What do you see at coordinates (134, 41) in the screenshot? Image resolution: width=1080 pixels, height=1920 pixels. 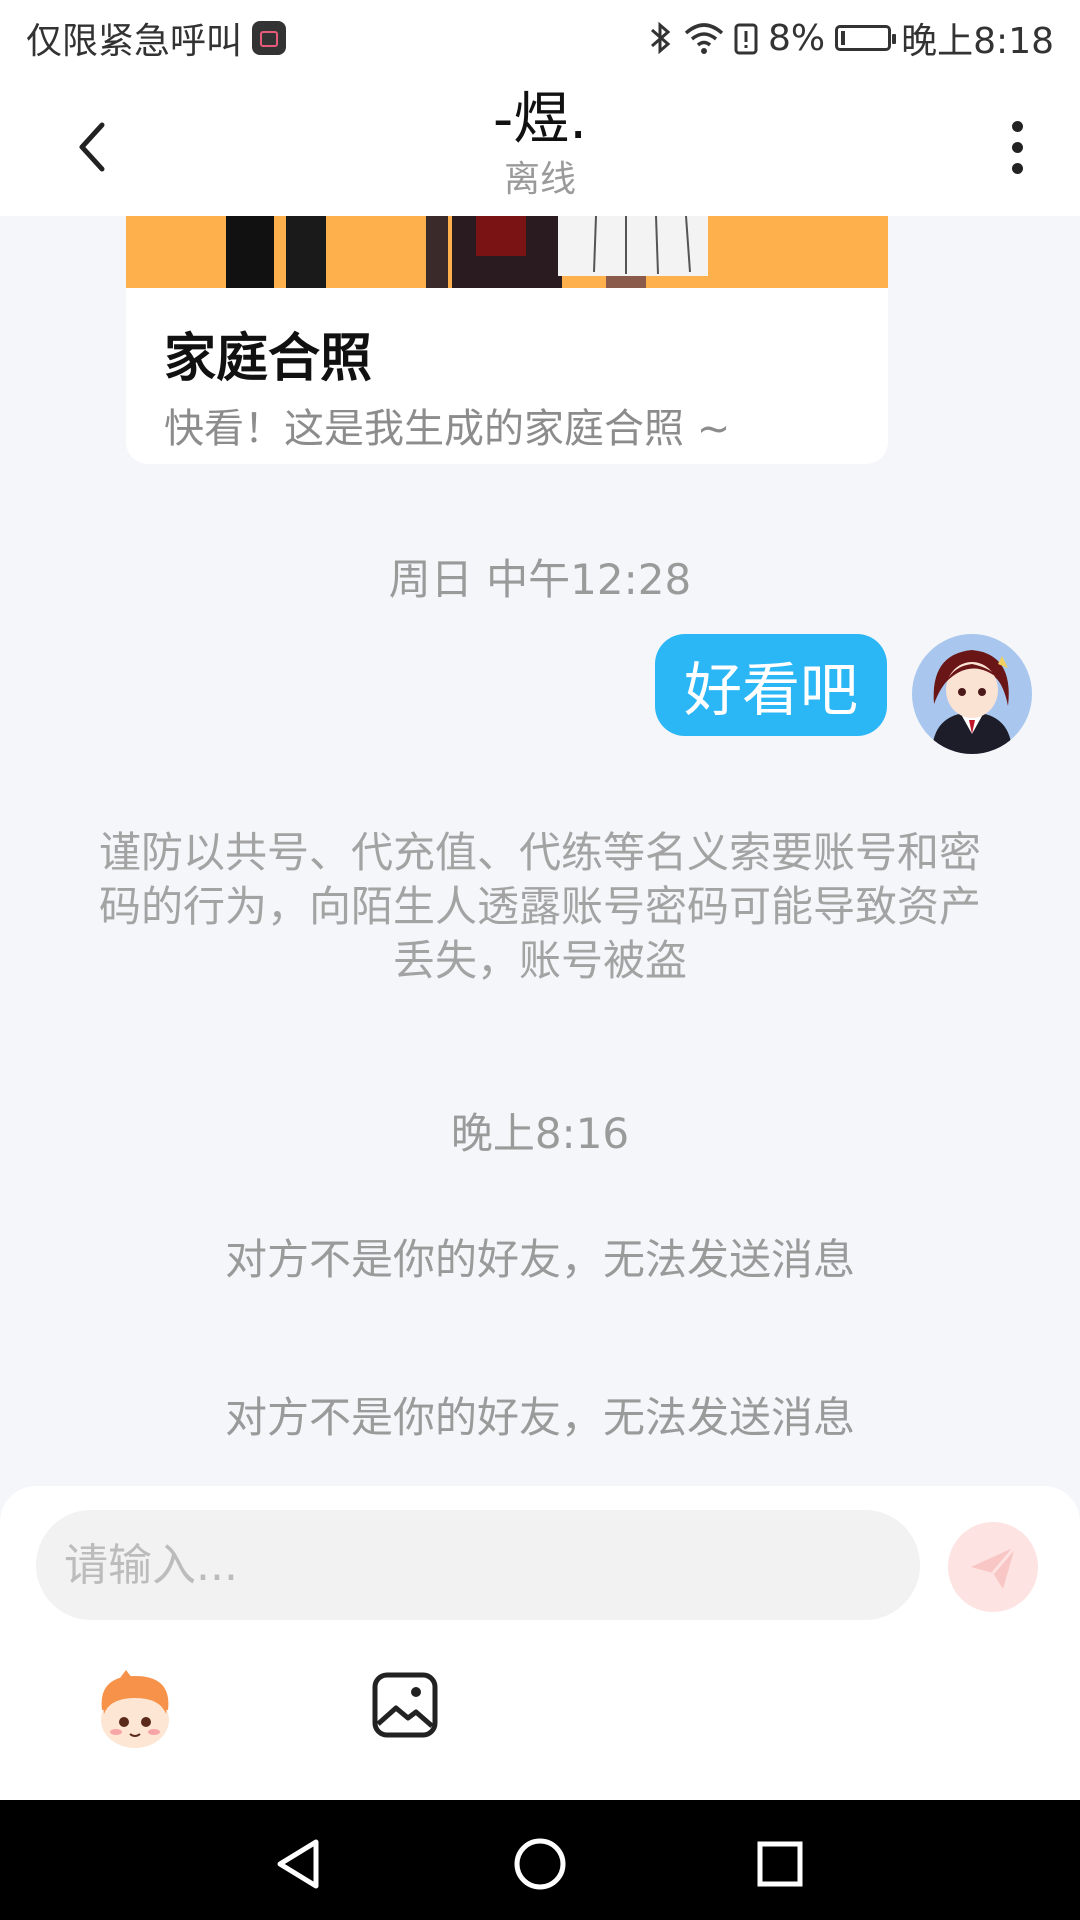 I see `emergency-call-text: 仅限紧急呼叫` at bounding box center [134, 41].